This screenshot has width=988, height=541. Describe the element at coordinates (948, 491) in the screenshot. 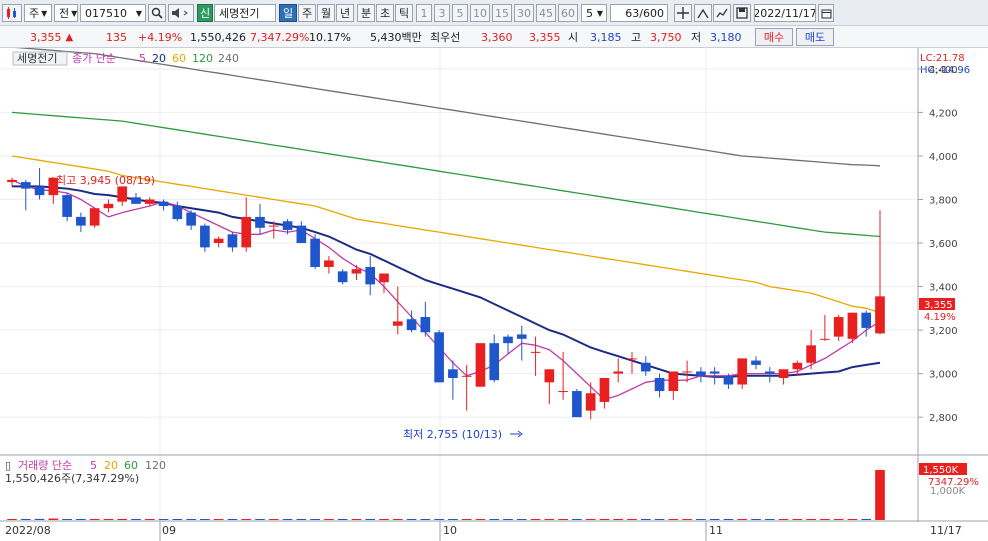

I see `volume-axis-tick: 1,000K` at that location.